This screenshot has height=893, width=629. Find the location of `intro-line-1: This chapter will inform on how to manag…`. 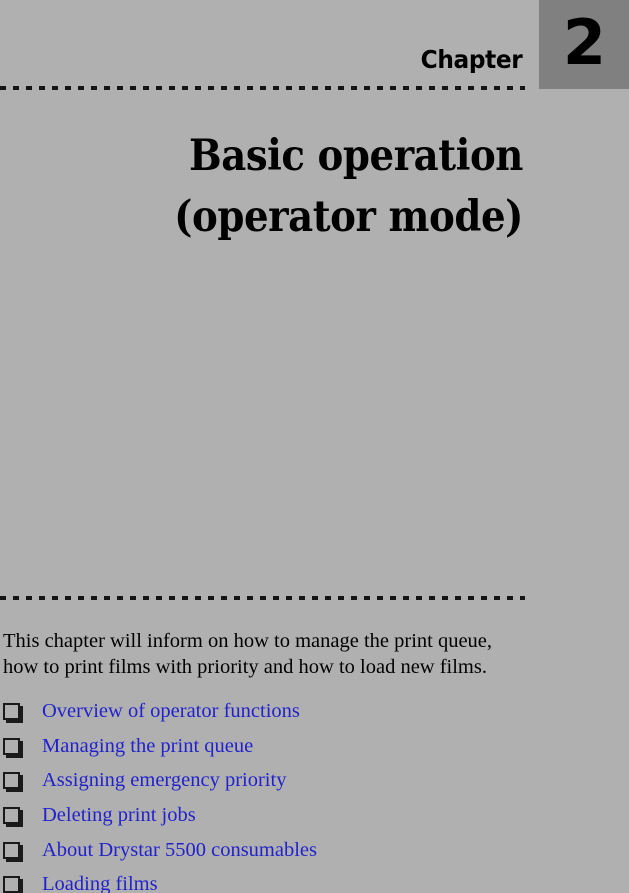

intro-line-1: This chapter will inform on how to manag… is located at coordinates (248, 641).